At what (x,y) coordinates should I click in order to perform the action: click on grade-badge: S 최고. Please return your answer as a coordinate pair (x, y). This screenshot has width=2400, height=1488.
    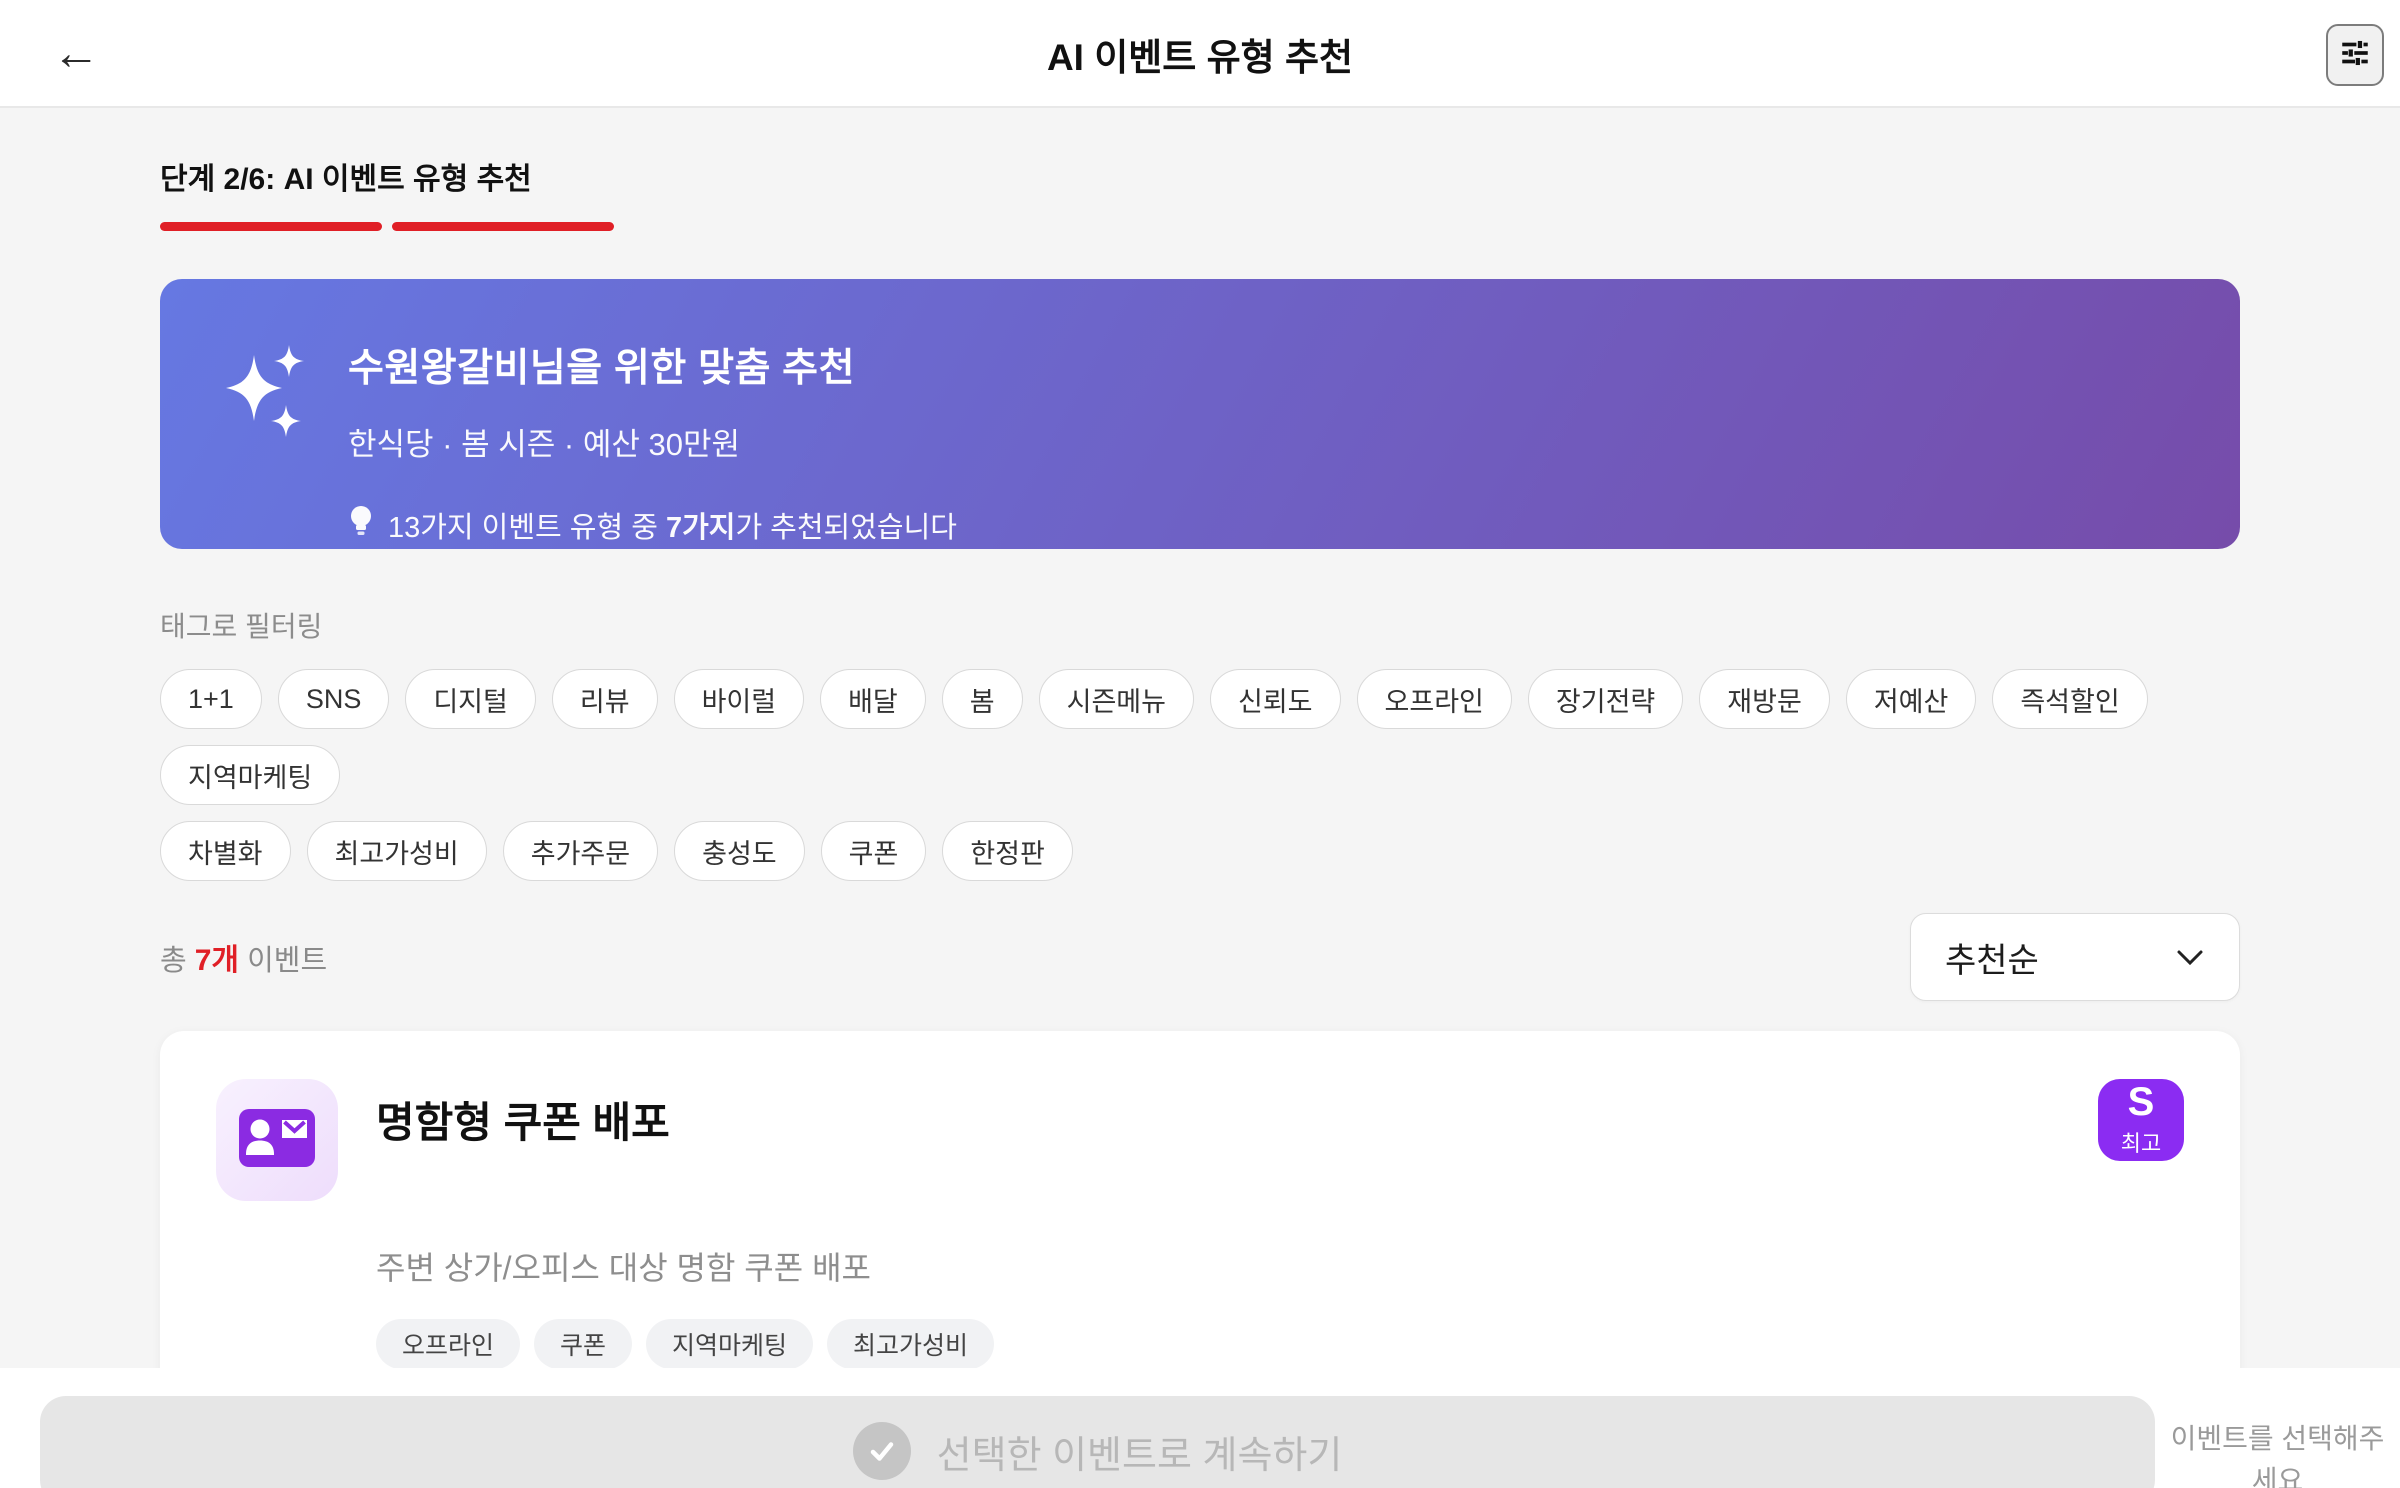
    Looking at the image, I should click on (2141, 1120).